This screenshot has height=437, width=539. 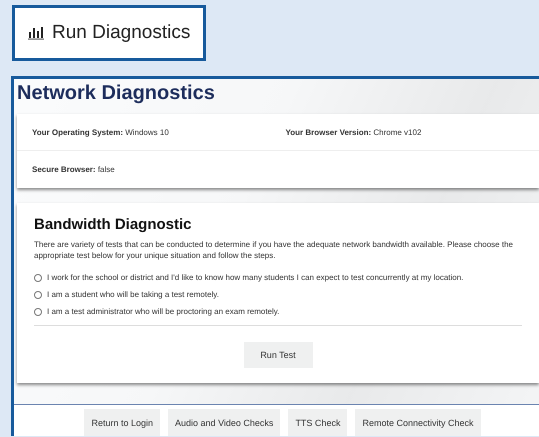 I want to click on page-title: Network Diagnostics, so click(x=116, y=93).